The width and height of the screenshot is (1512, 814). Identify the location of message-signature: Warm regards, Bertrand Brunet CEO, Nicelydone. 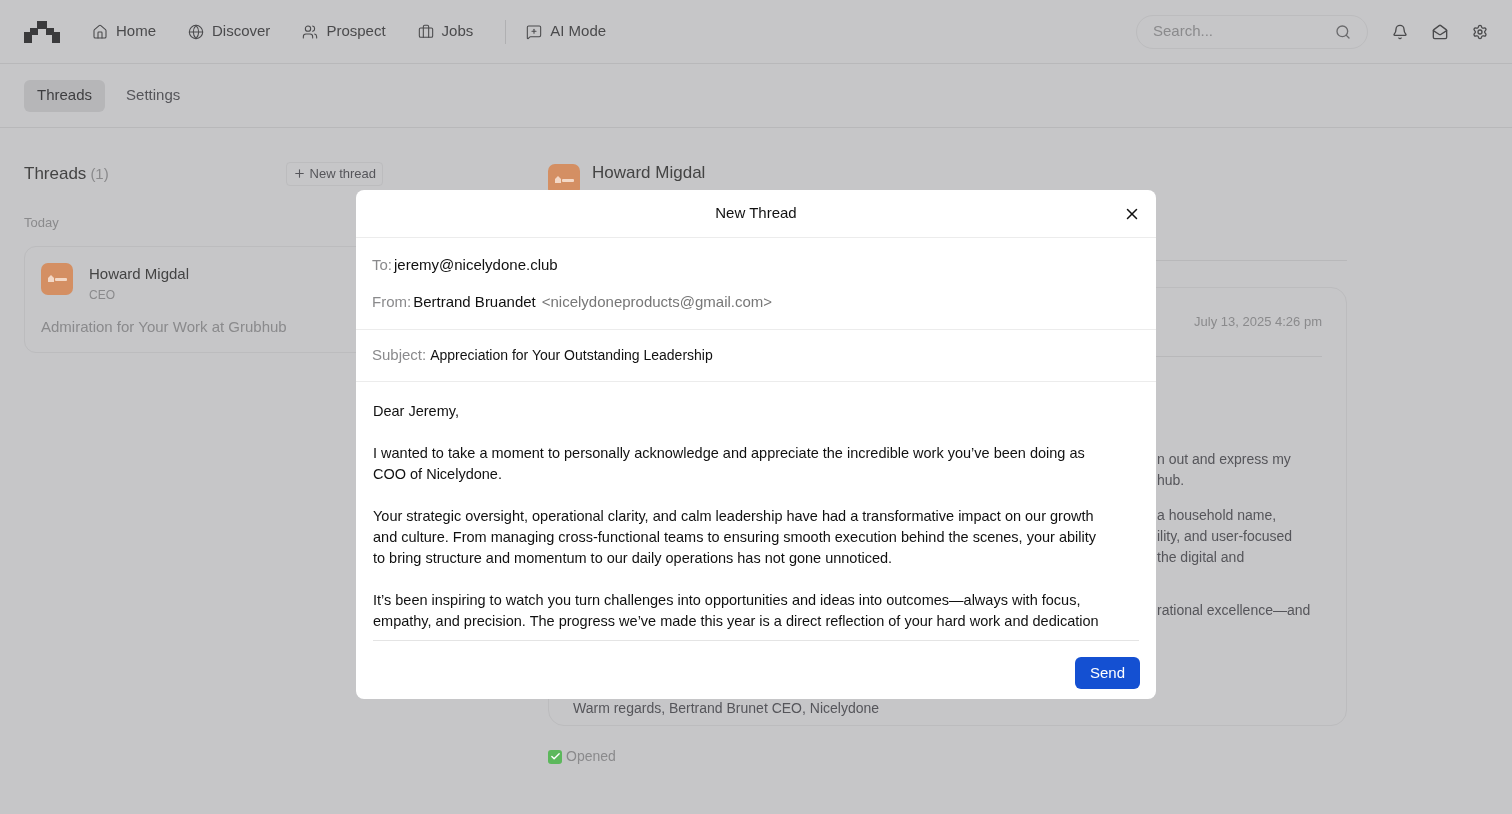
(727, 708).